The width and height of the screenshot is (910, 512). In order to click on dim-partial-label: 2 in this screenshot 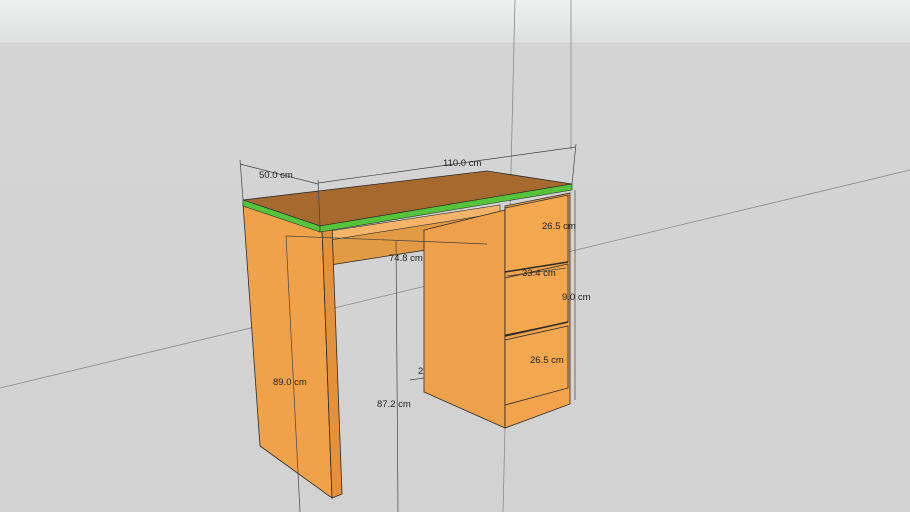, I will do `click(420, 371)`.